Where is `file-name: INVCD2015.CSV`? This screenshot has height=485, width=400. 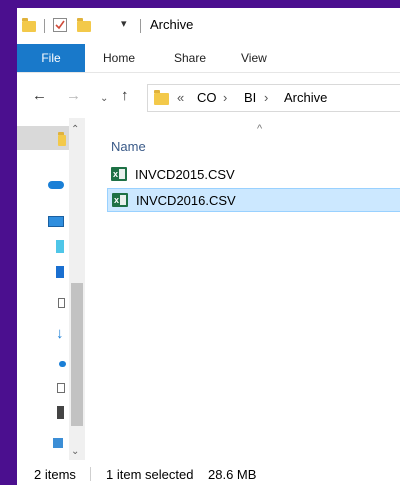 file-name: INVCD2015.CSV is located at coordinates (185, 174).